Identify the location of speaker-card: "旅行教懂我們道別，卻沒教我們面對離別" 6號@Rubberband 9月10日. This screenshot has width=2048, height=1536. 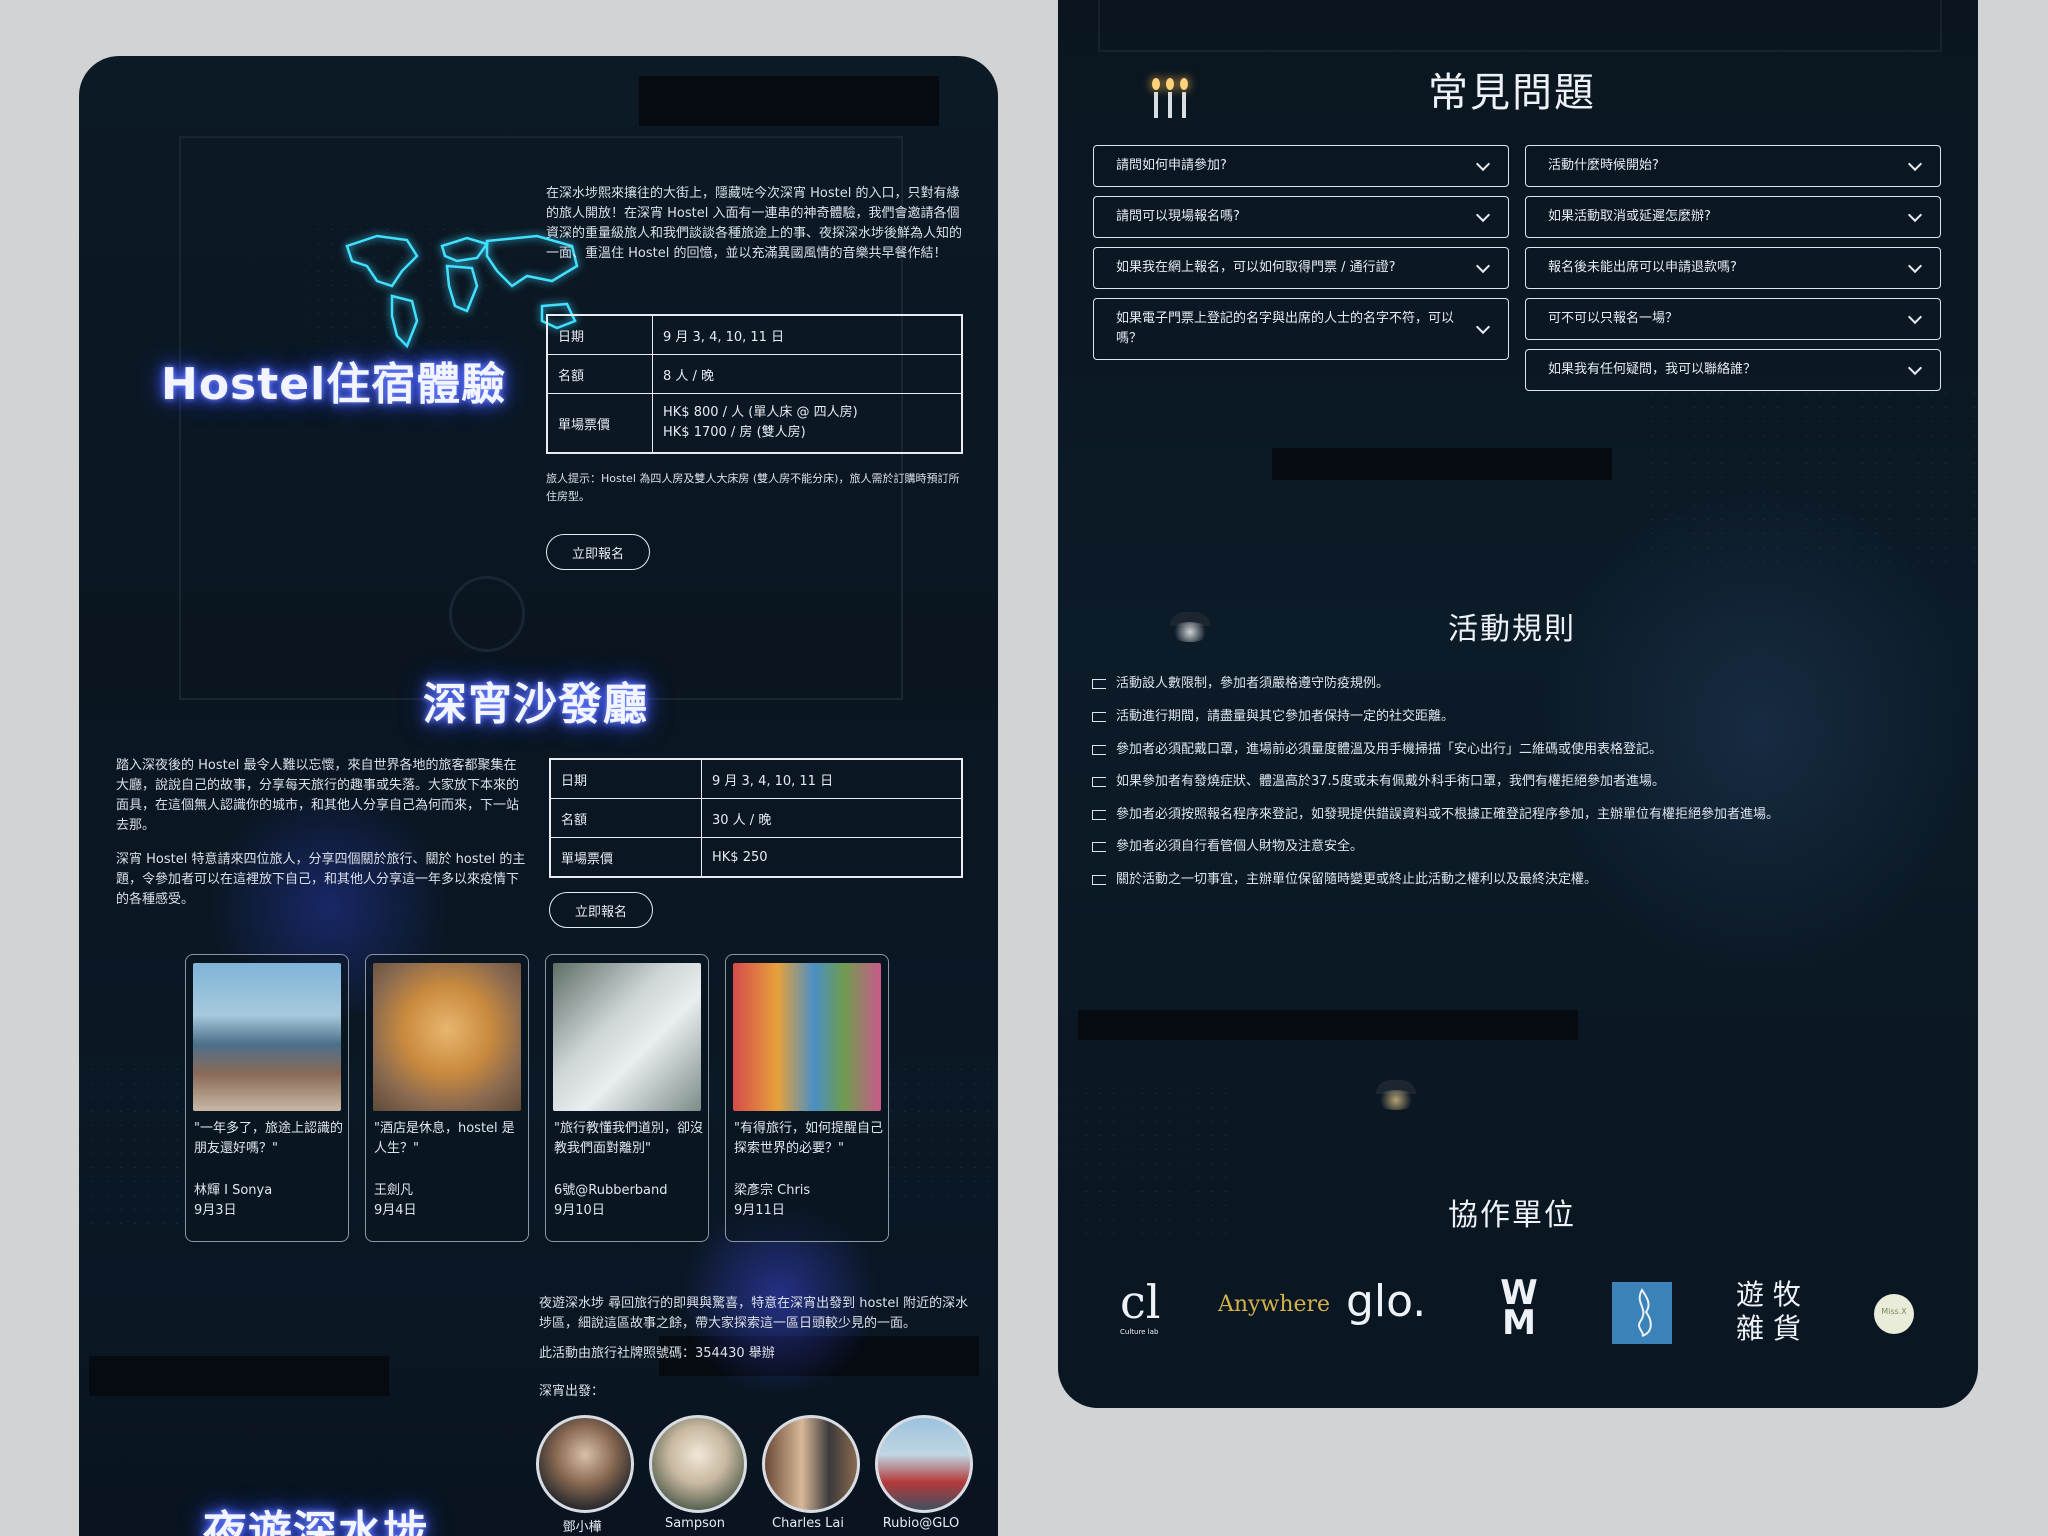
(627, 1098).